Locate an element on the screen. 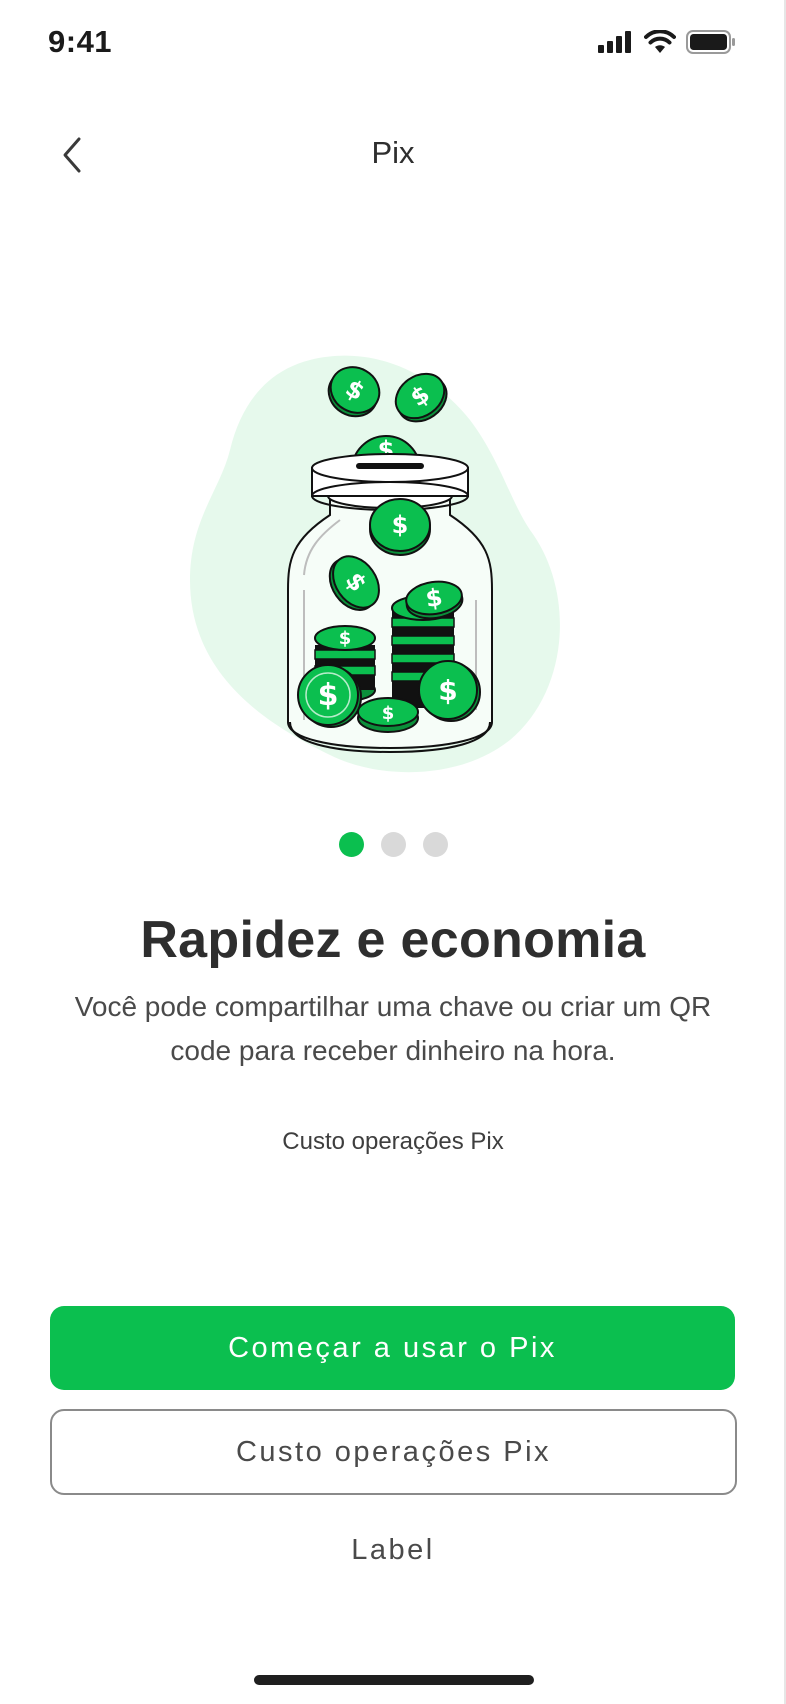  onboarding-title: Rapidez e economia is located at coordinates (393, 940).